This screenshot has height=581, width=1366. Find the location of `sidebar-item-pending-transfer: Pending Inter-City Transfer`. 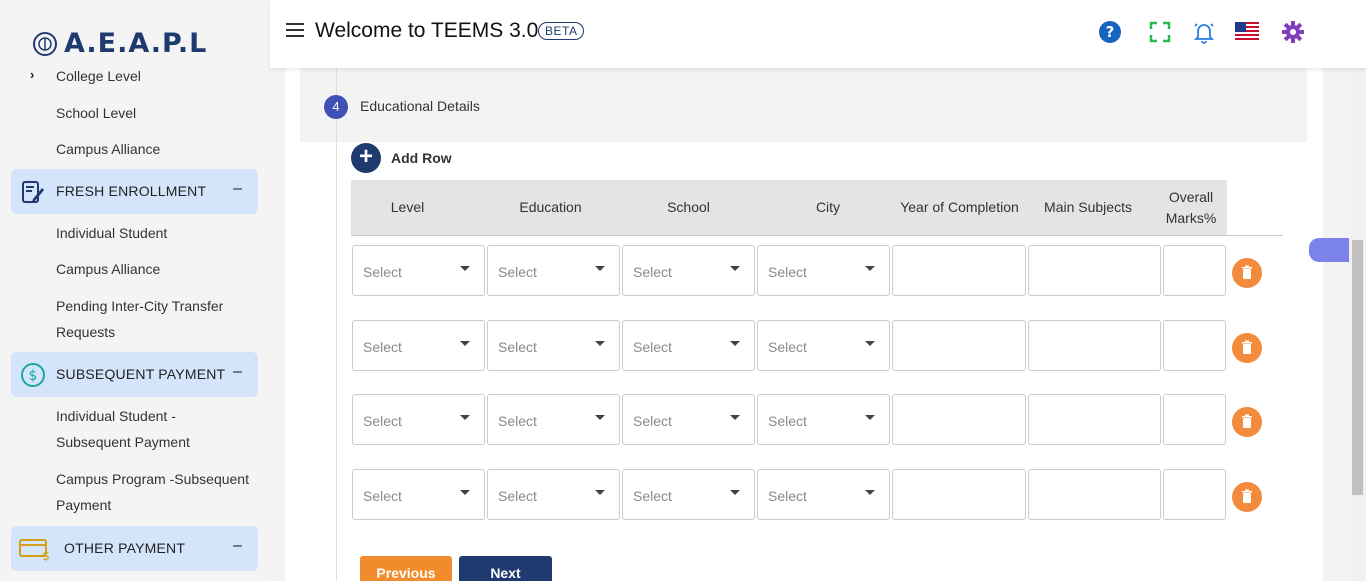

sidebar-item-pending-transfer: Pending Inter-City Transfer is located at coordinates (139, 306).